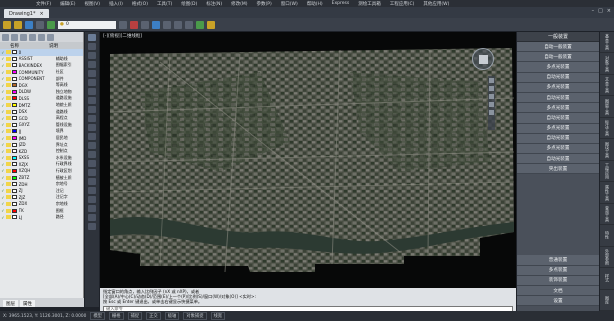 The width and height of the screenshot is (614, 321). I want to click on status-toggle: 捕捉, so click(135, 316).